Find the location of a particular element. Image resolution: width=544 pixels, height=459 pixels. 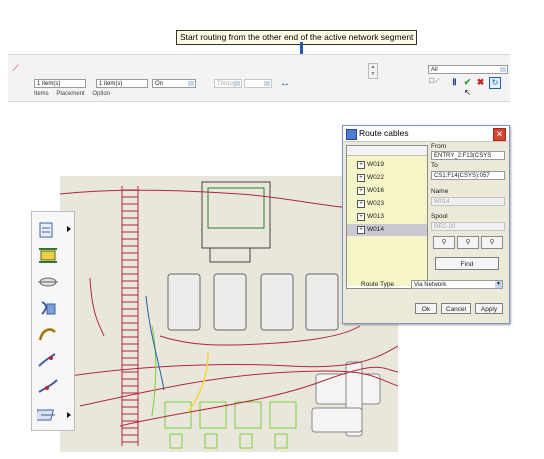

paste-icon: ☐⟋ is located at coordinates (434, 81).